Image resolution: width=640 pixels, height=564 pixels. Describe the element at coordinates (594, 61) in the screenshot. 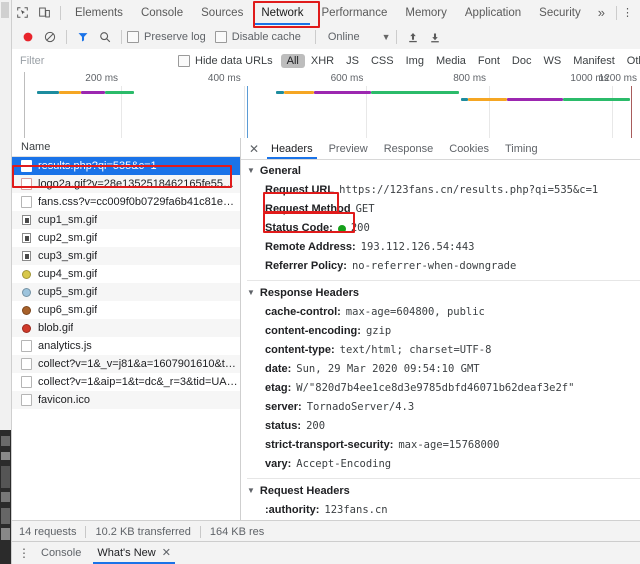

I see `filter-type-manifest: Manifest` at that location.